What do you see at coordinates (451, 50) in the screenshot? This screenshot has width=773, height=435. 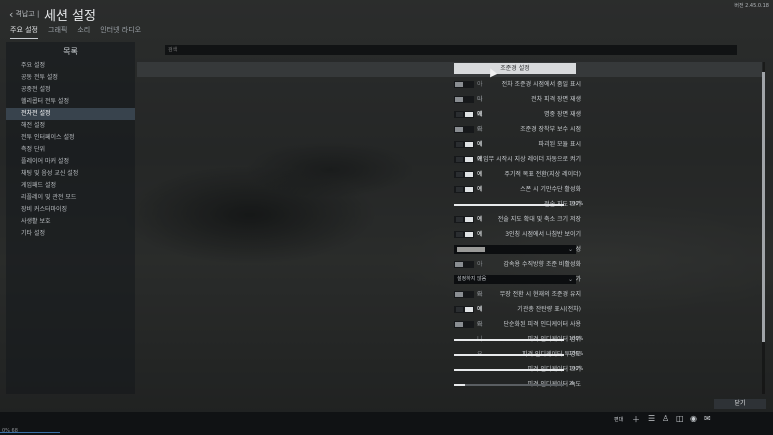 I see `search-input: 검색` at bounding box center [451, 50].